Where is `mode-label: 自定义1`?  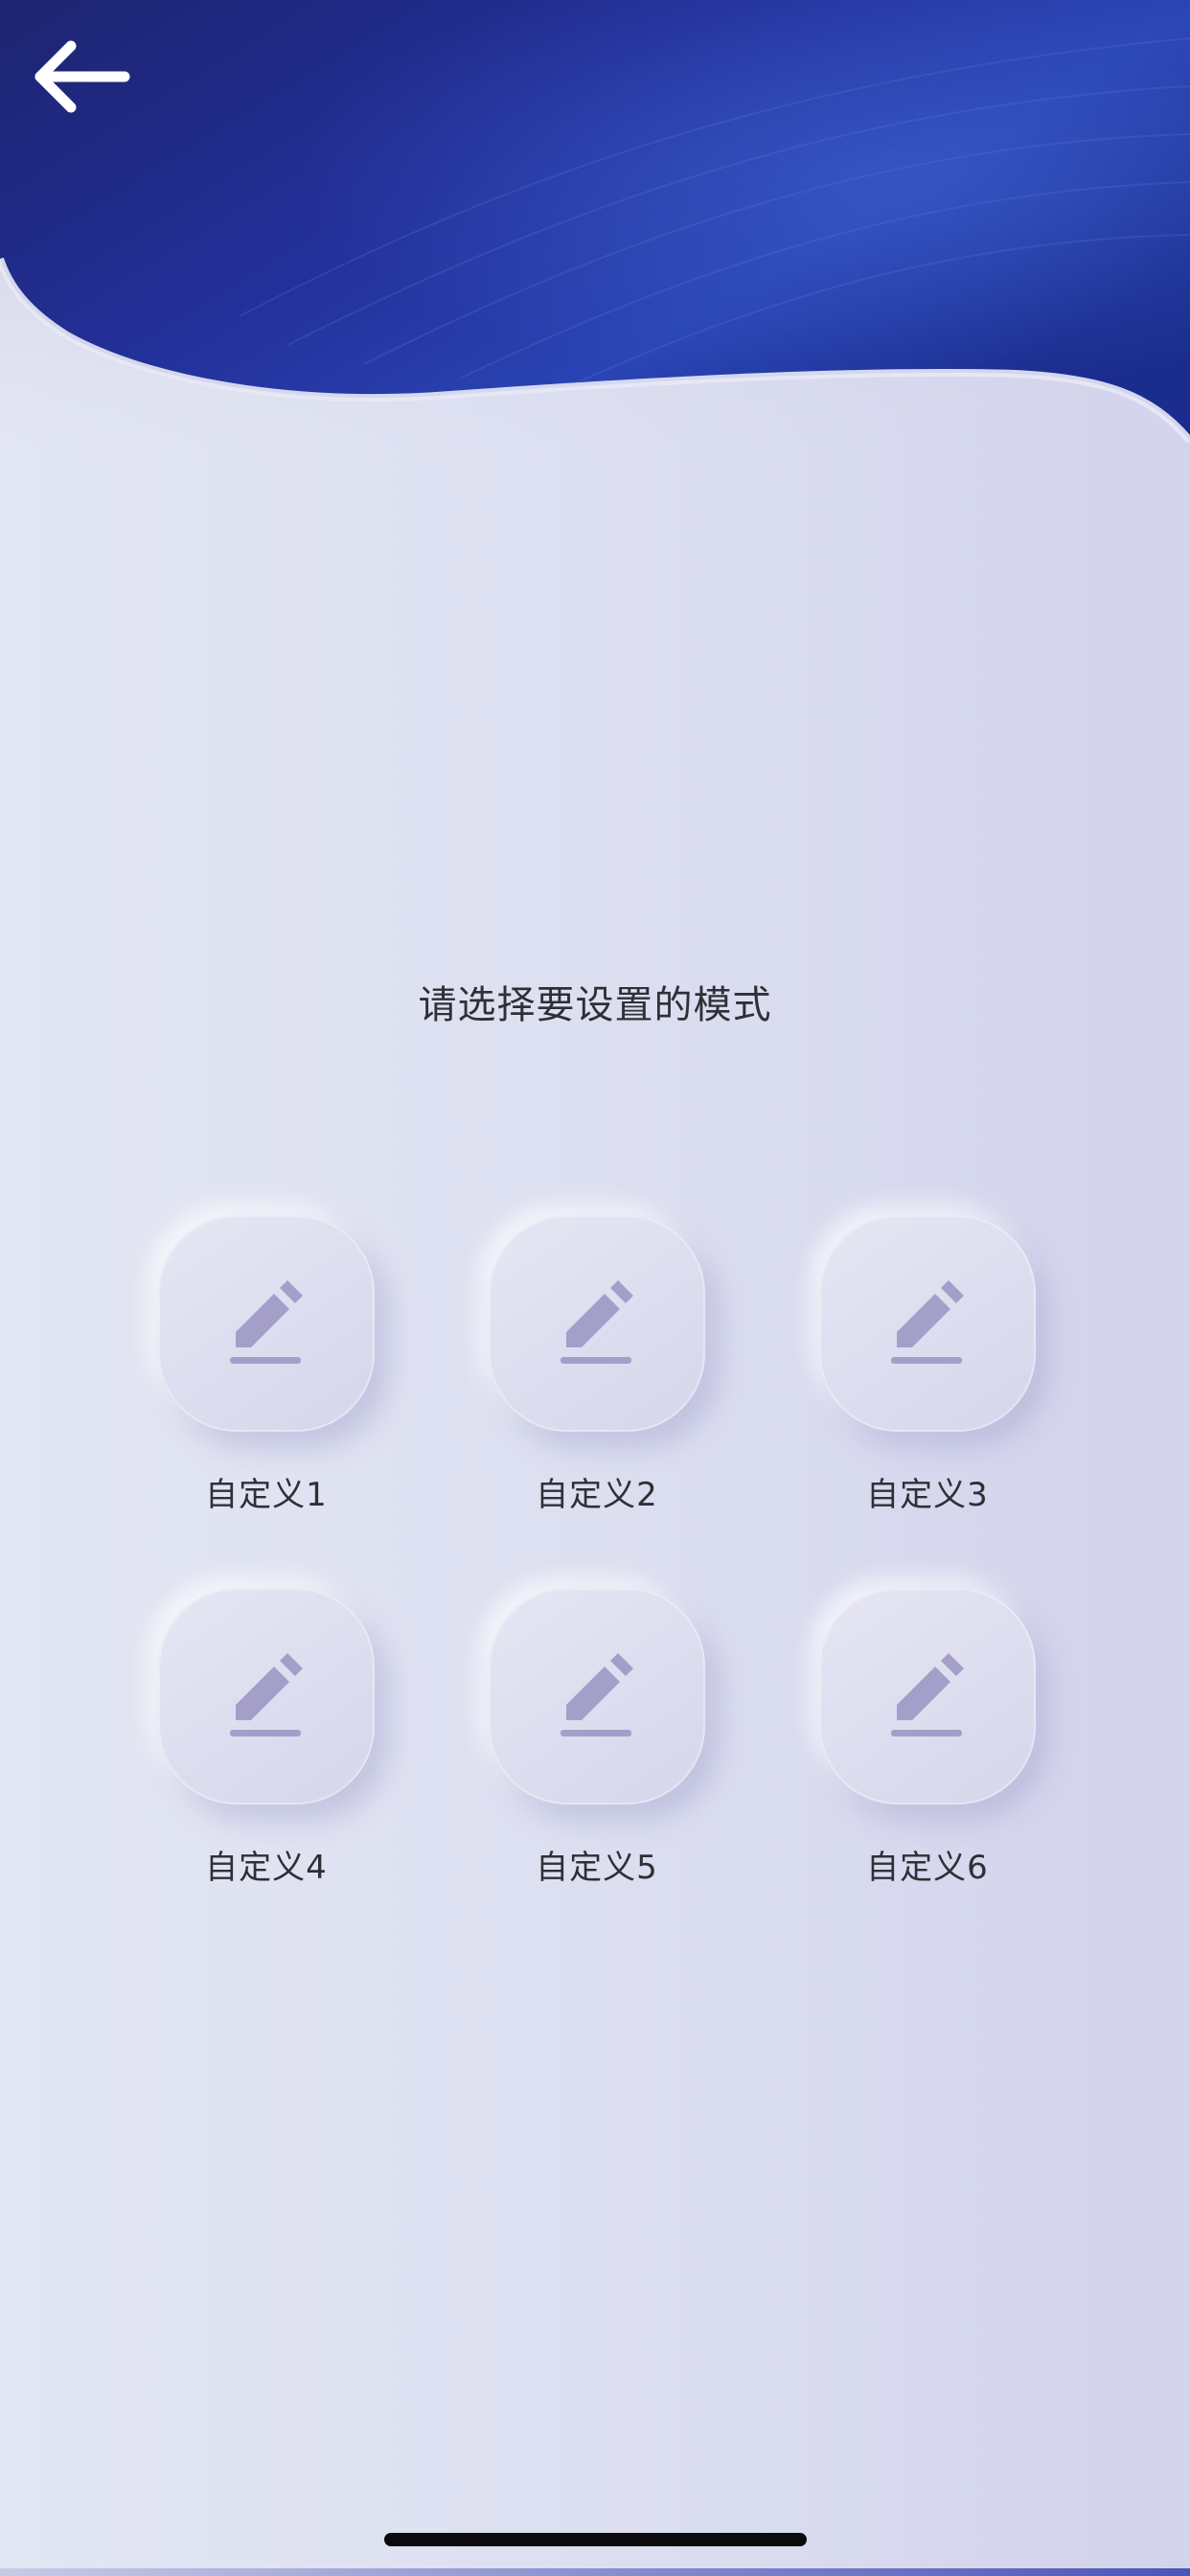 mode-label: 自定义1 is located at coordinates (266, 1495).